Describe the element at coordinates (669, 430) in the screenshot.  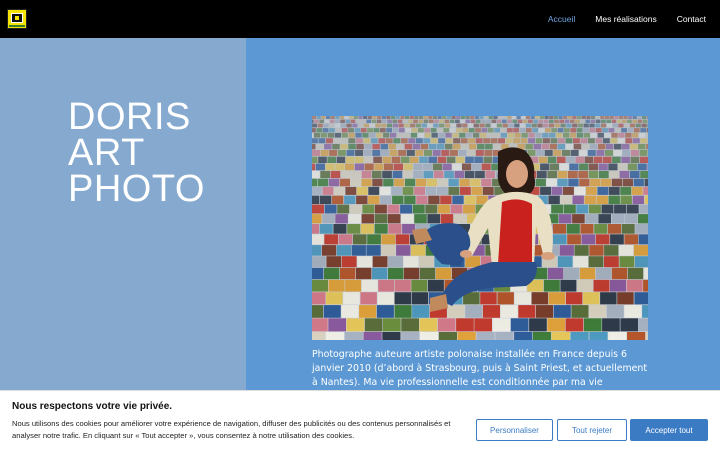
I see `accept-all-cookies-button: Accepter tout` at that location.